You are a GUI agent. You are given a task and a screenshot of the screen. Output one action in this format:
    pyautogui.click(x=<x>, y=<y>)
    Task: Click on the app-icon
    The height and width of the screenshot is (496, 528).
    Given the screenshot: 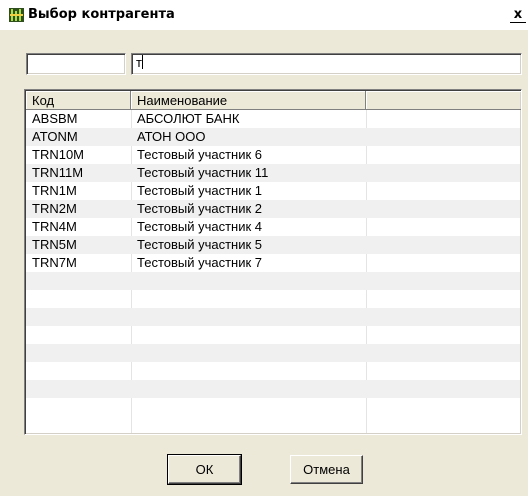 What is the action you would take?
    pyautogui.click(x=16, y=15)
    